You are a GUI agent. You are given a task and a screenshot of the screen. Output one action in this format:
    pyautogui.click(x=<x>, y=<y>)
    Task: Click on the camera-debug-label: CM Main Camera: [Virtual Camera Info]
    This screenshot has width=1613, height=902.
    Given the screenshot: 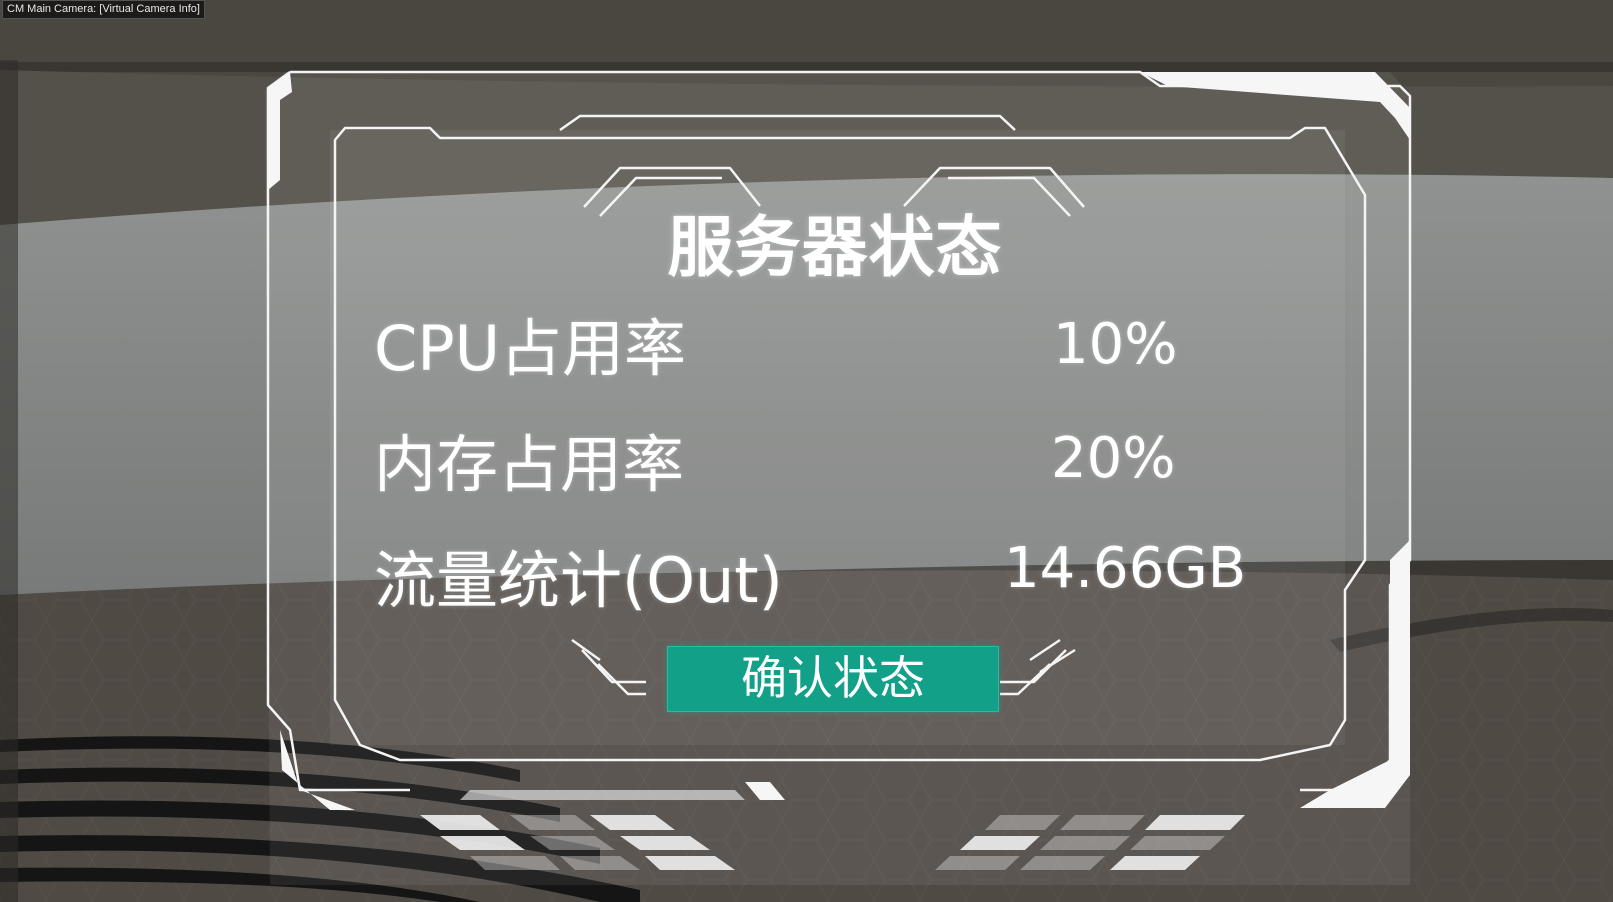 What is the action you would take?
    pyautogui.click(x=103, y=9)
    